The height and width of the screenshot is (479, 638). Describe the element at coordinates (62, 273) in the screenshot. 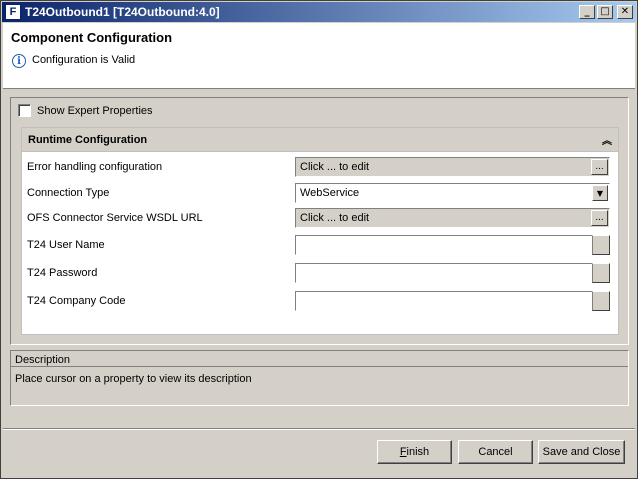

I see `property-label: T24 Password` at that location.